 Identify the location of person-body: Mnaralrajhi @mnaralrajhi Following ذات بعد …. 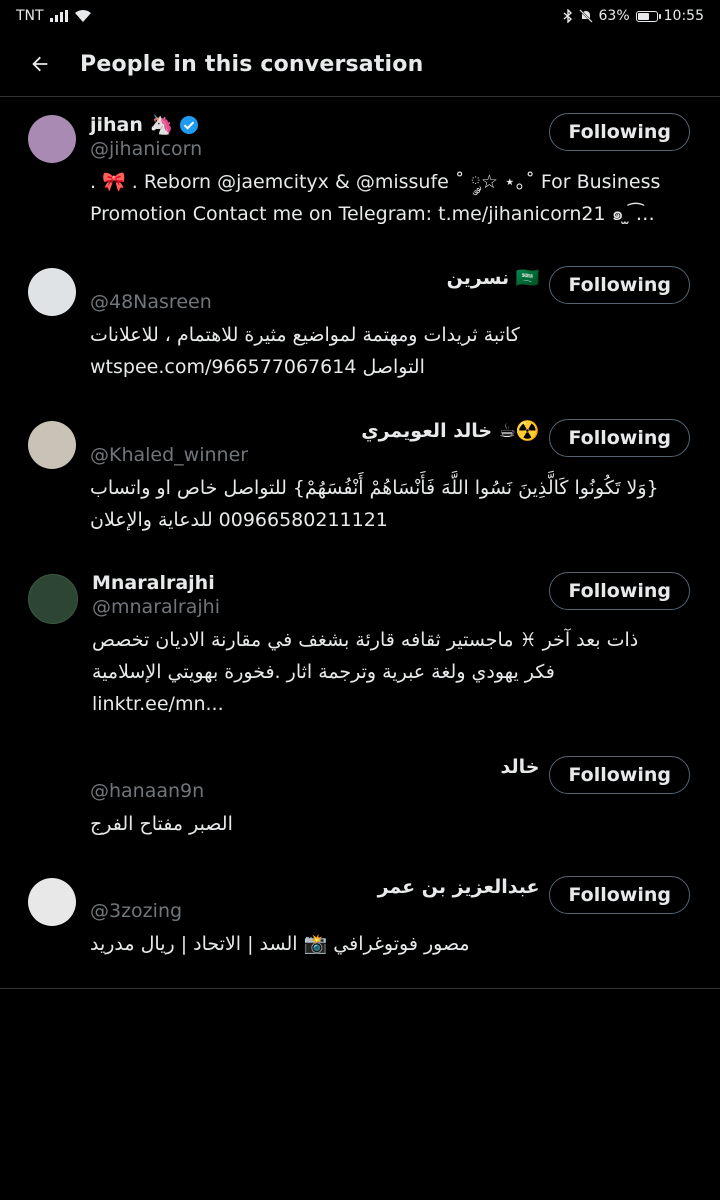
(392, 646).